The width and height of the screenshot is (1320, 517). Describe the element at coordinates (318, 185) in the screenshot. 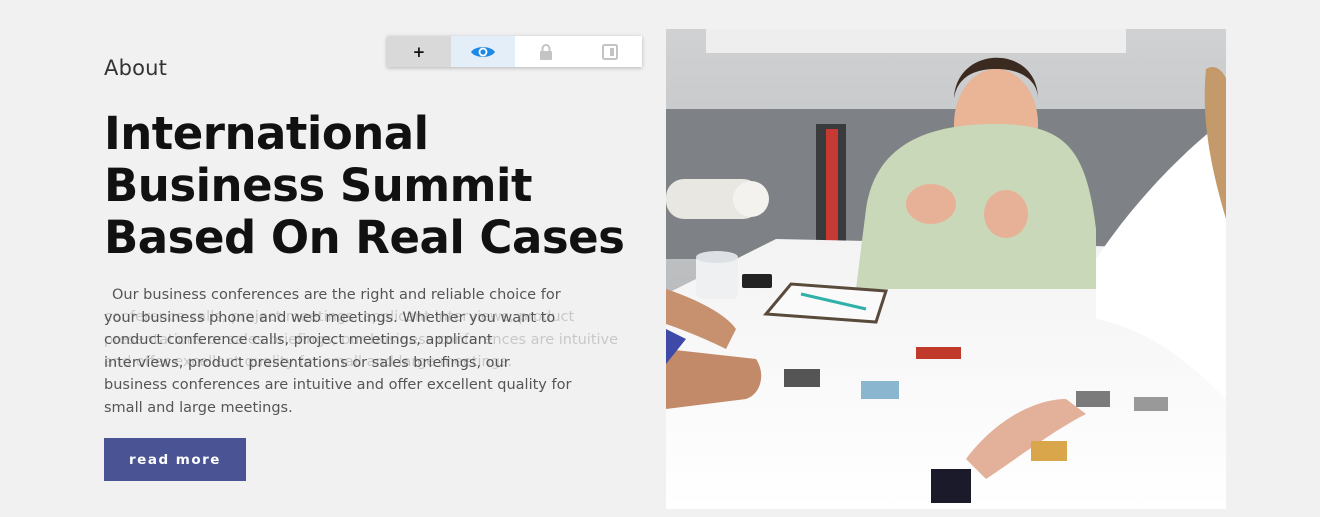

I see `headline-line-2: Business Summit` at that location.